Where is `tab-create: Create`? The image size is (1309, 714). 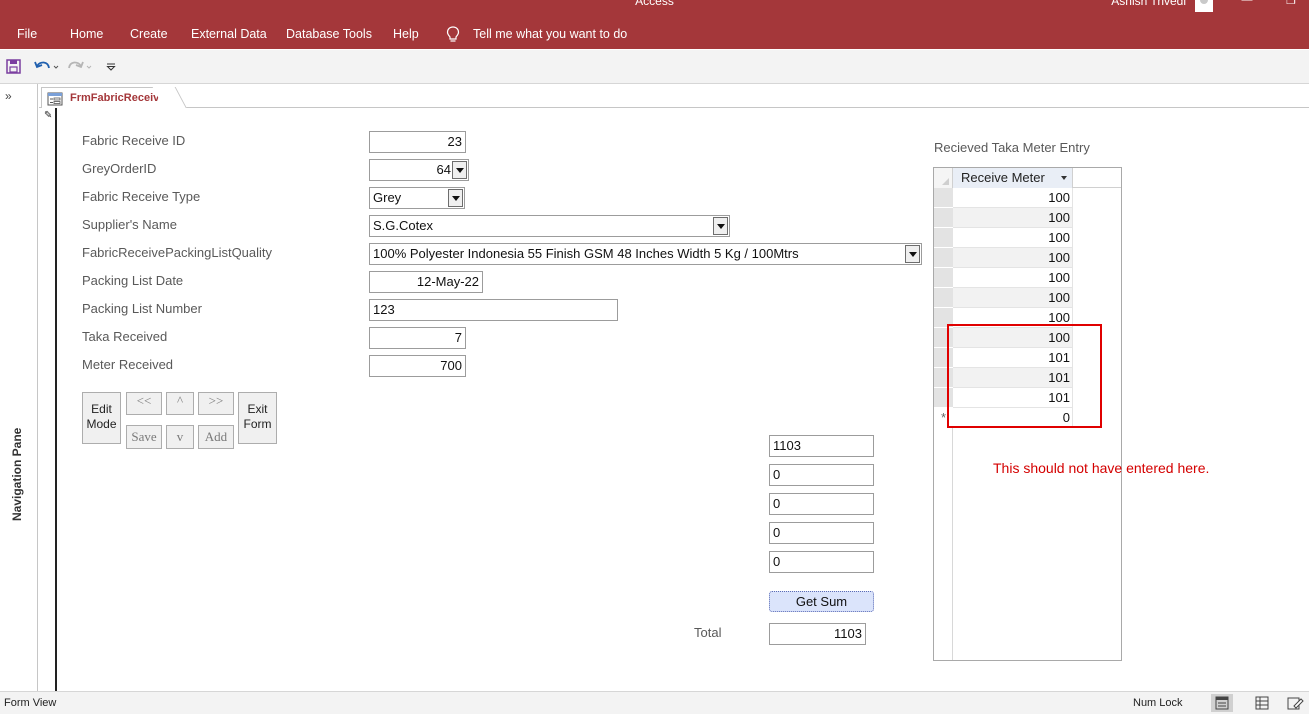
tab-create: Create is located at coordinates (149, 34).